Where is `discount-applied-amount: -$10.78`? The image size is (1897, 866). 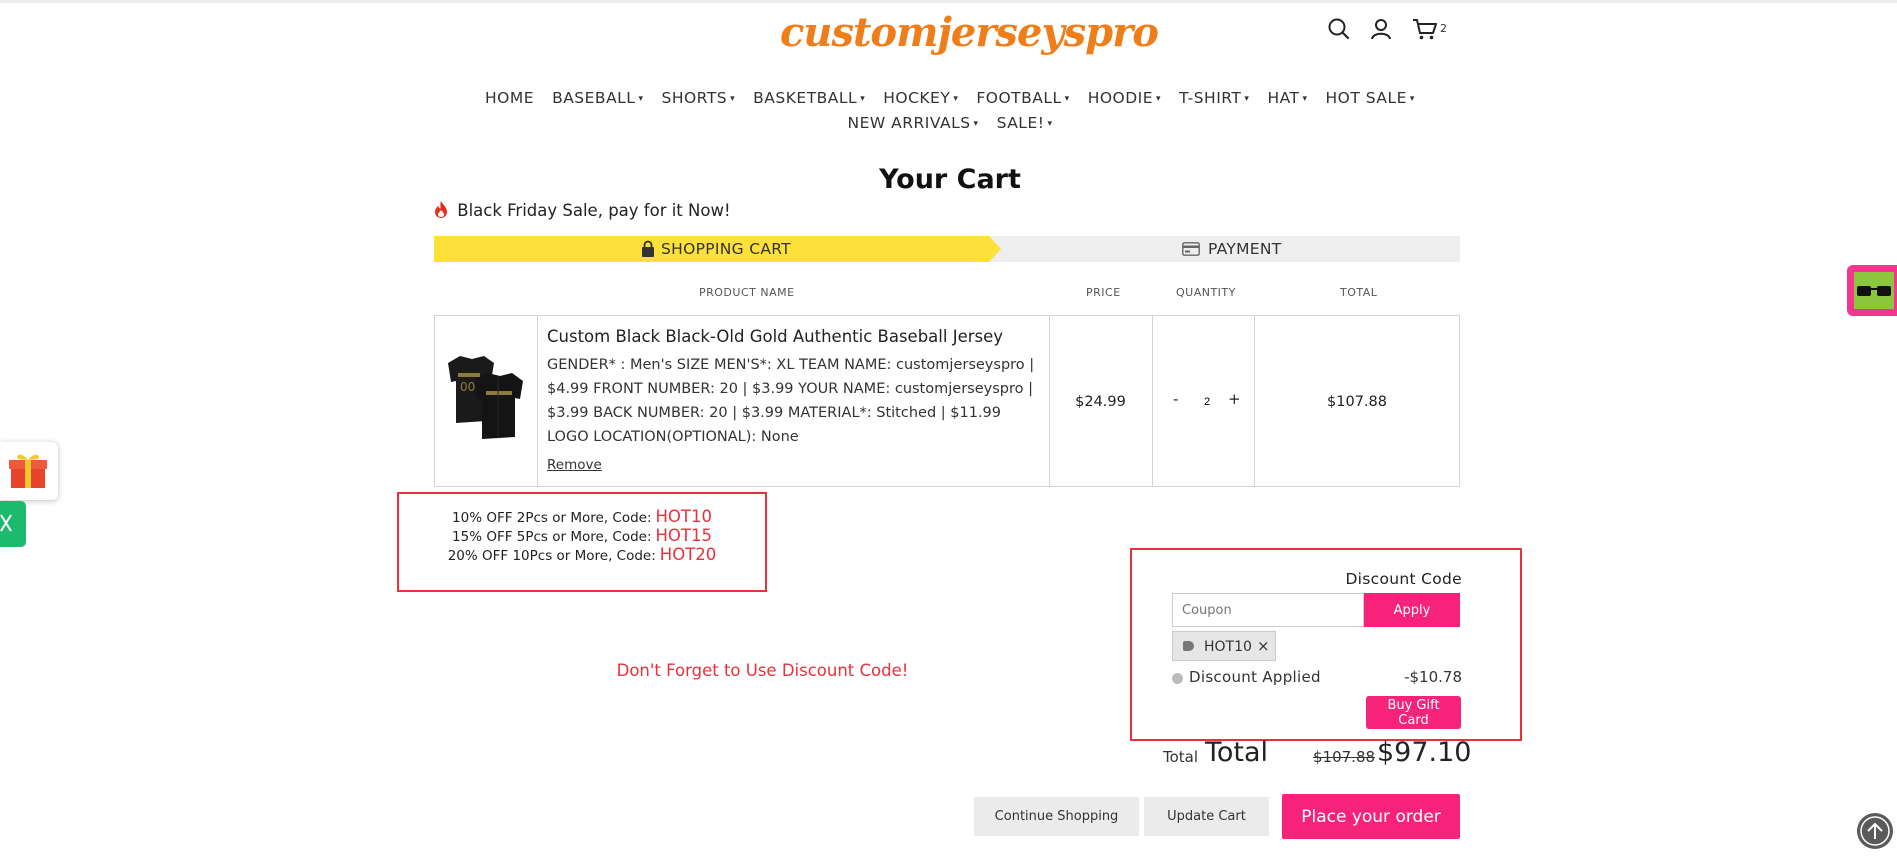
discount-applied-amount: -$10.78 is located at coordinates (1433, 677).